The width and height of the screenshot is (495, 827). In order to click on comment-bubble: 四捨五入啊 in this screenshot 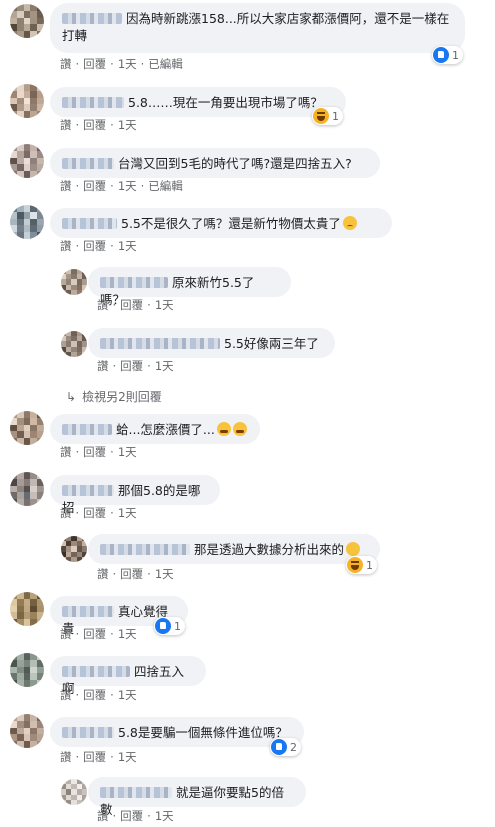, I will do `click(128, 676)`.